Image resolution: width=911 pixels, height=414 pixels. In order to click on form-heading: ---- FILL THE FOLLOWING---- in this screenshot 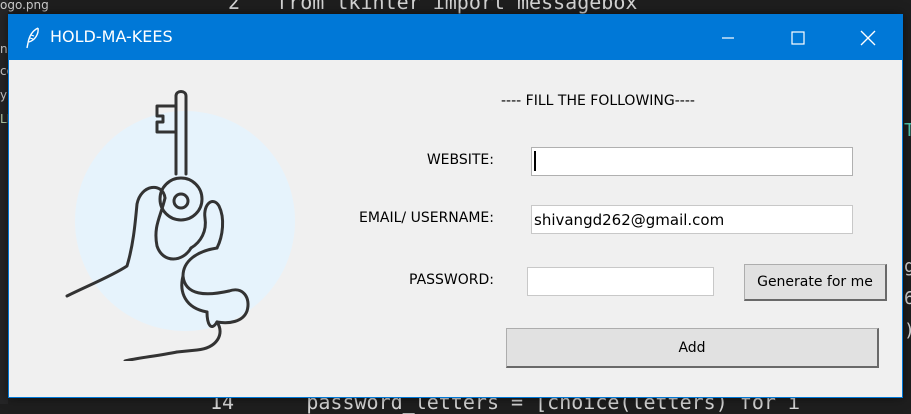, I will do `click(598, 101)`.